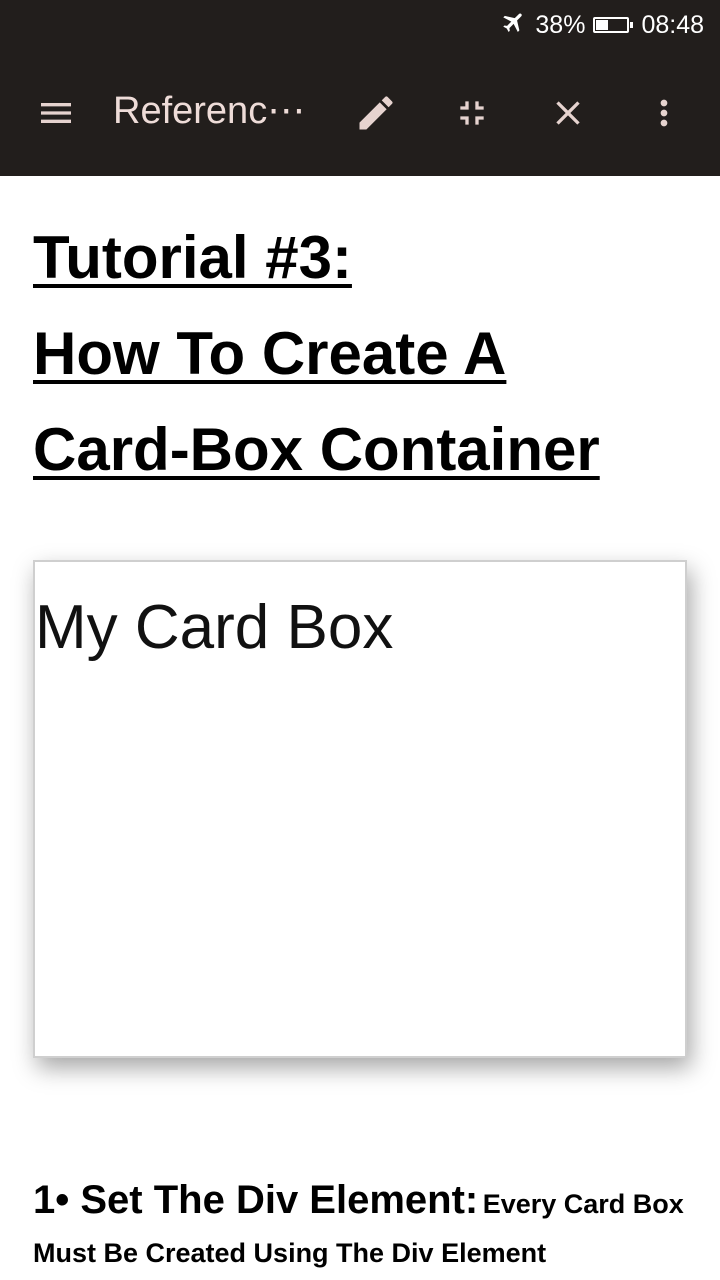  Describe the element at coordinates (270, 353) in the screenshot. I see `page-title-line: How To Create A` at that location.